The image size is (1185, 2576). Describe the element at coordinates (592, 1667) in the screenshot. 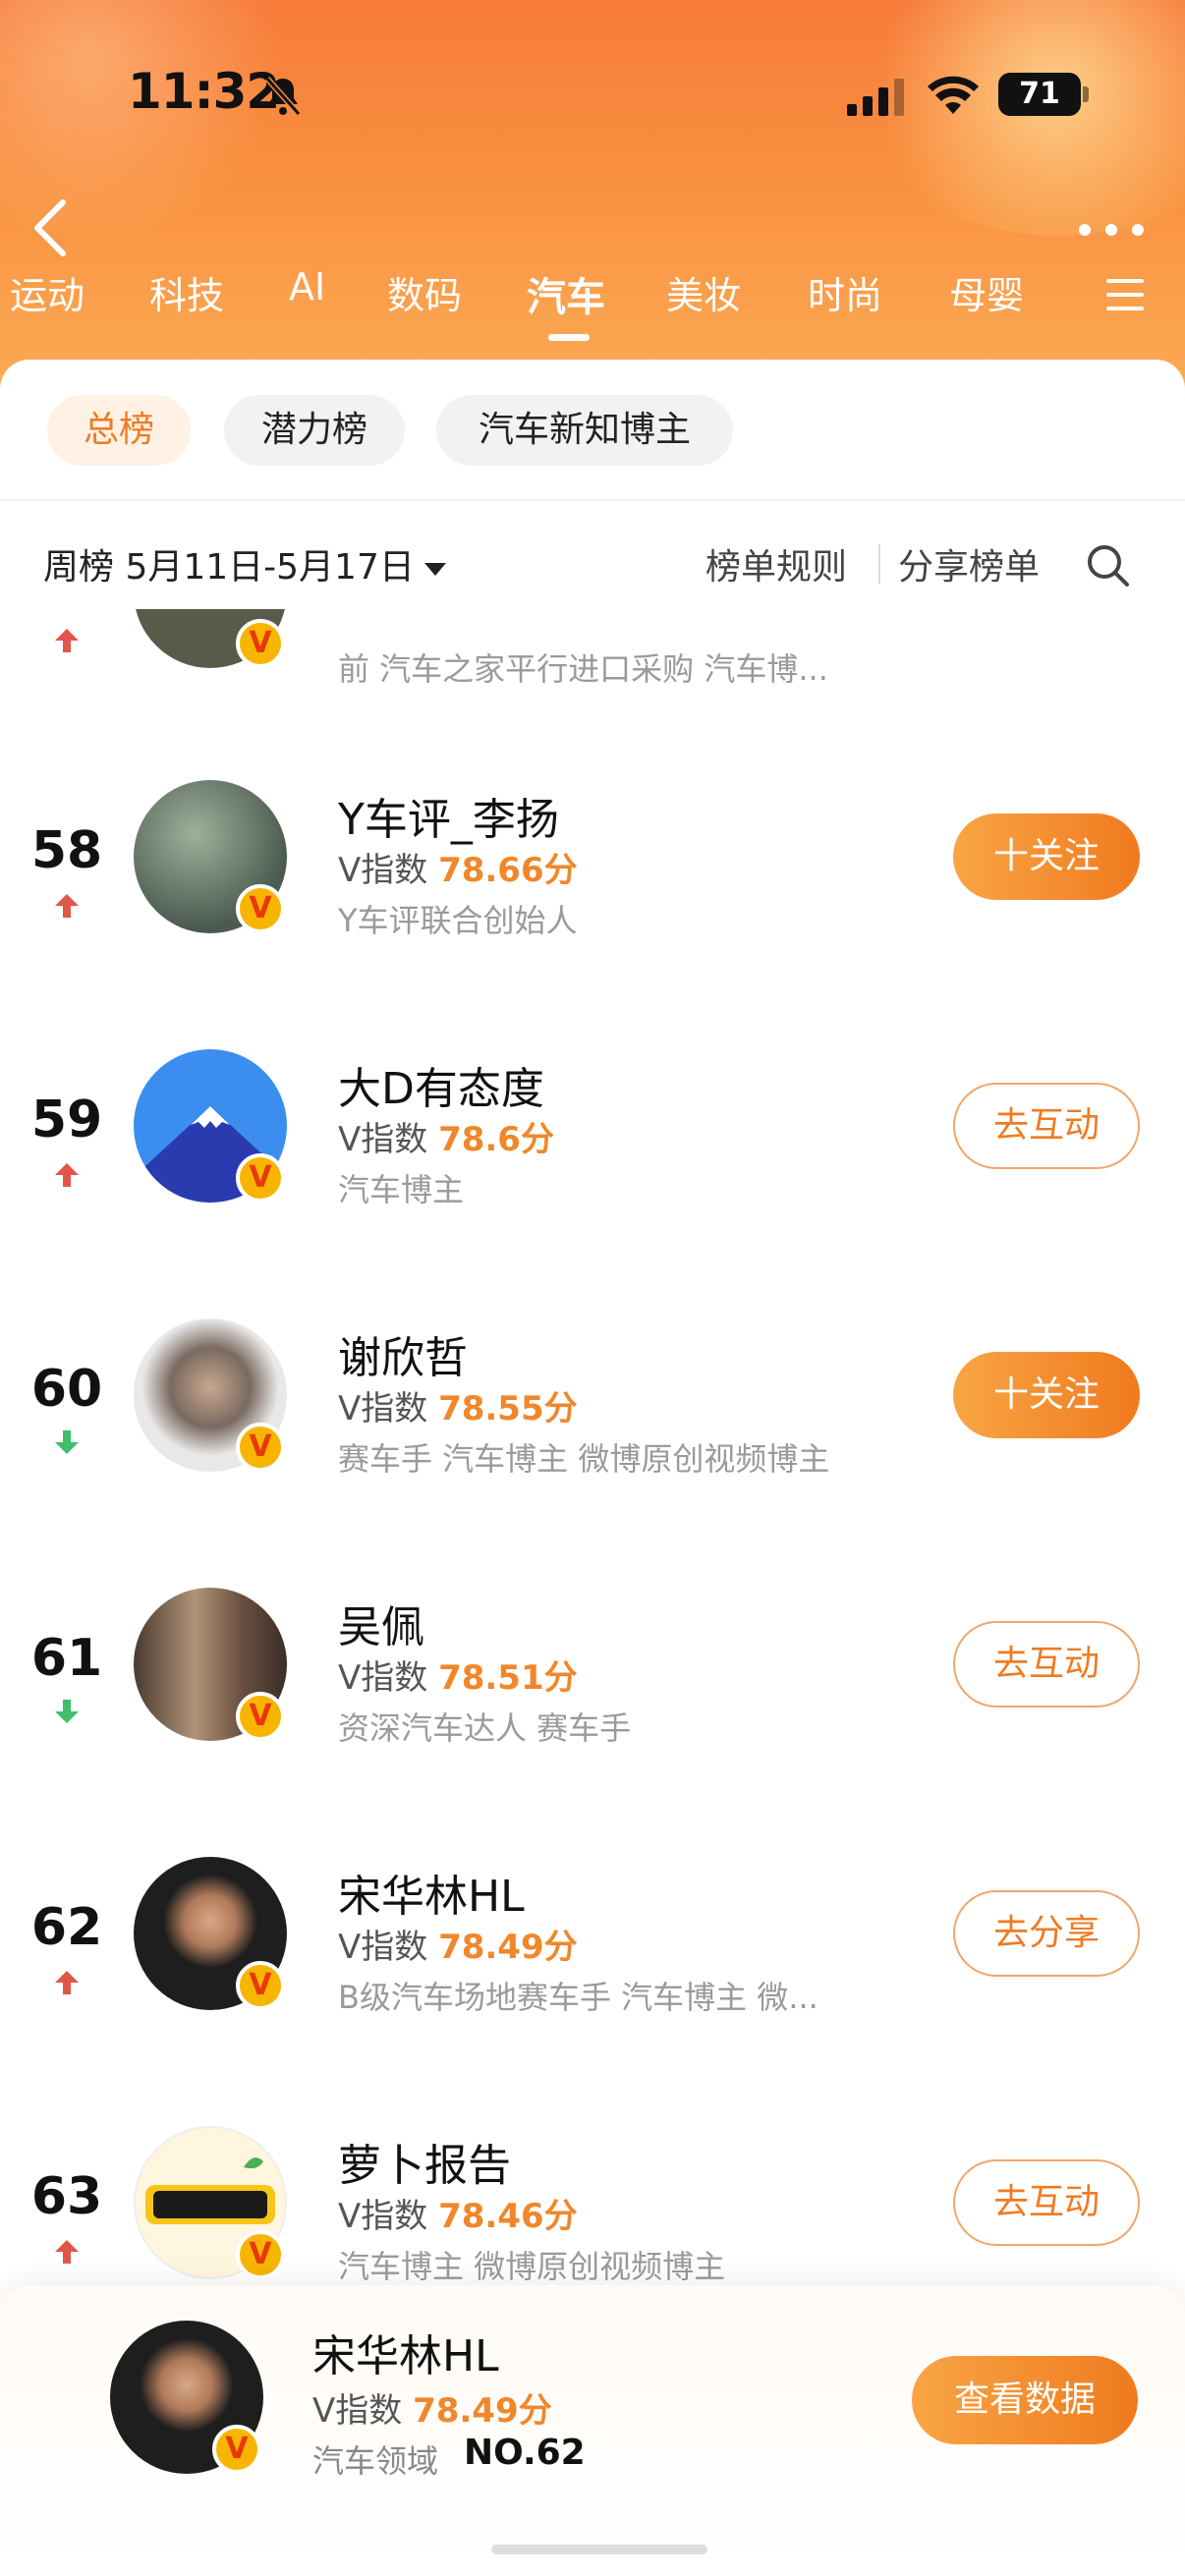

I see `list-item: 61 V 吴佩 V指数 78.51分 资深汽车达人 赛车手 去互动` at that location.